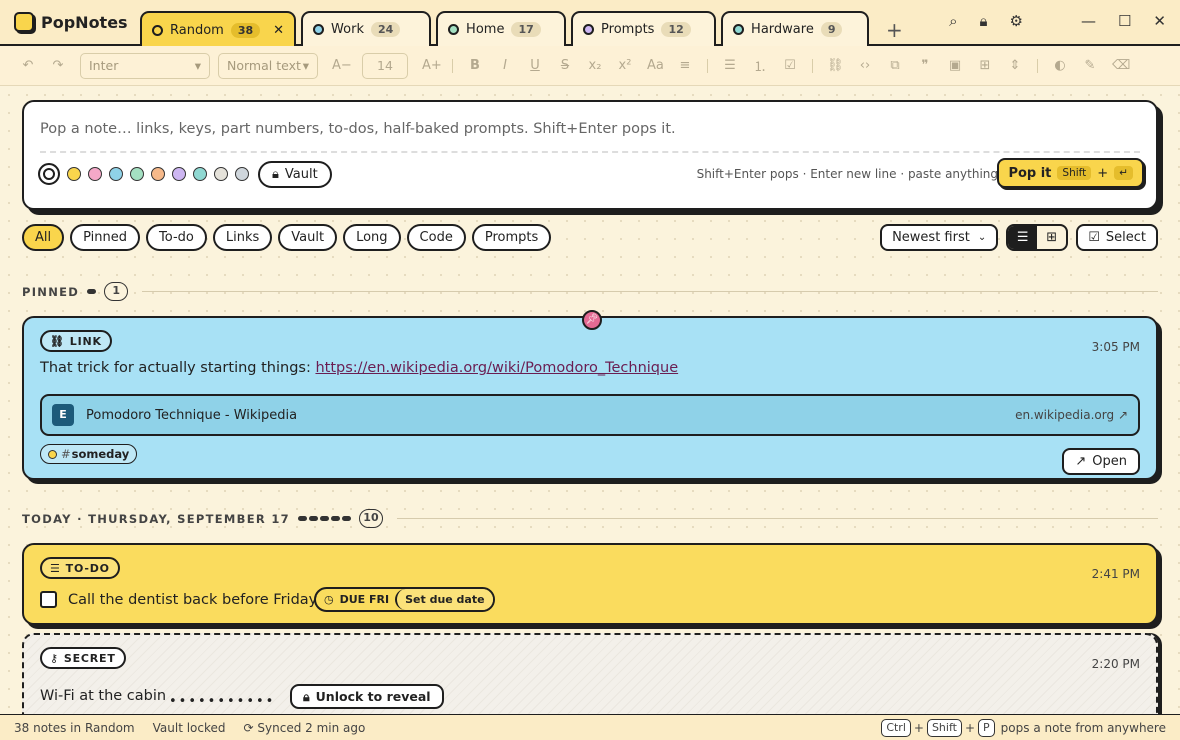 The height and width of the screenshot is (740, 1180). What do you see at coordinates (1115, 574) in the screenshot?
I see `note-time: 2:41 PM` at bounding box center [1115, 574].